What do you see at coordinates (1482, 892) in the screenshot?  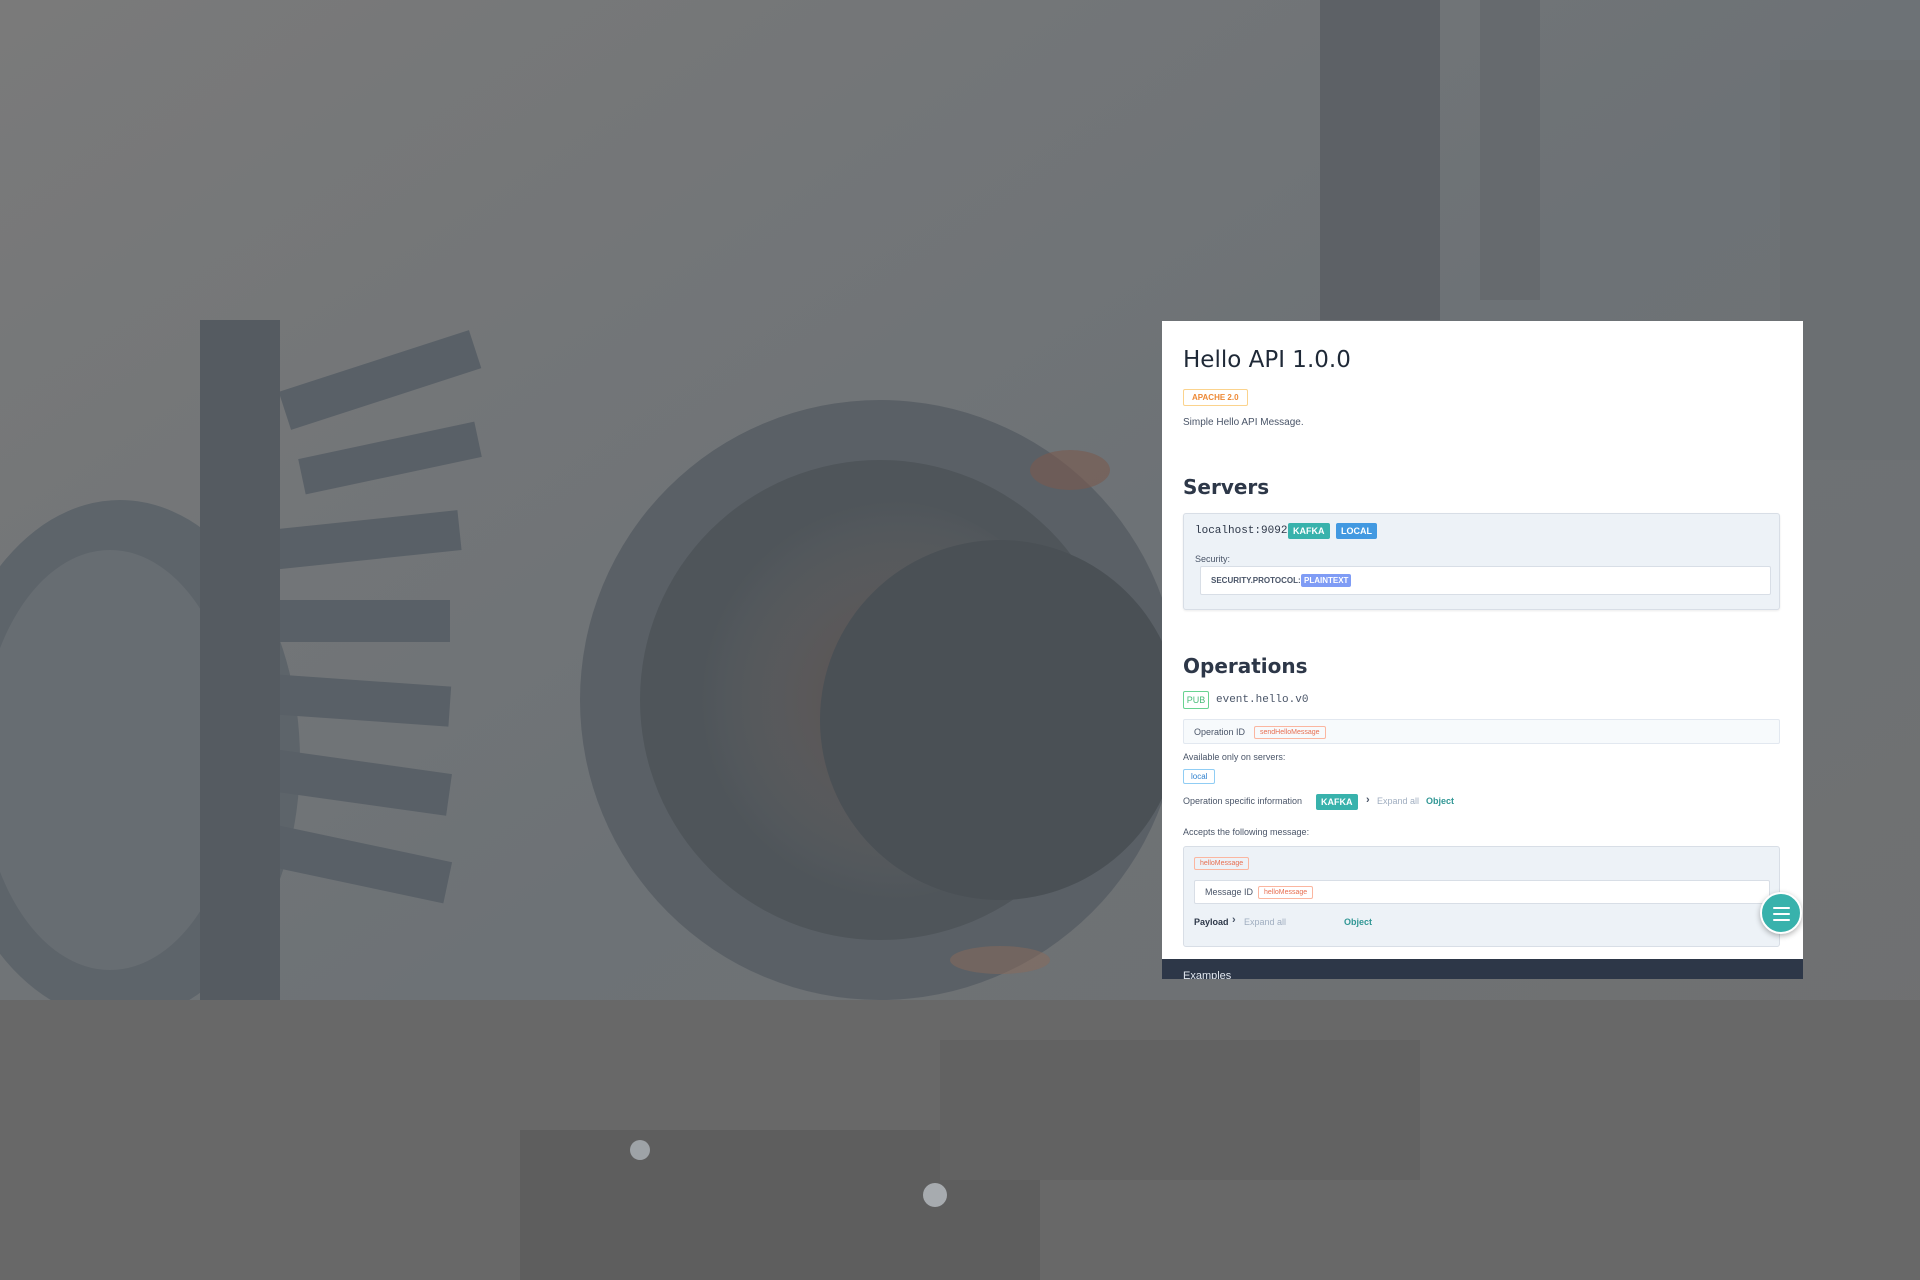 I see `message-id-row: Message ID helloMessage` at bounding box center [1482, 892].